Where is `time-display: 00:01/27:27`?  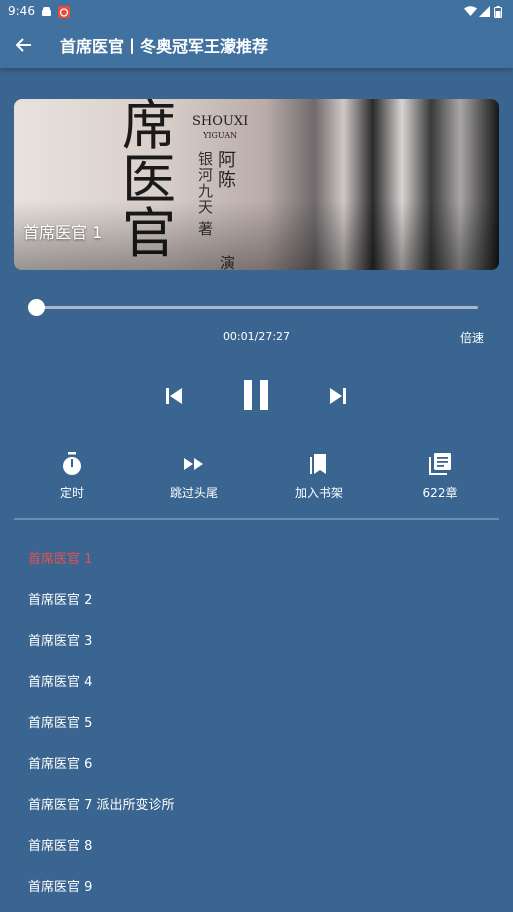 time-display: 00:01/27:27 is located at coordinates (256, 336).